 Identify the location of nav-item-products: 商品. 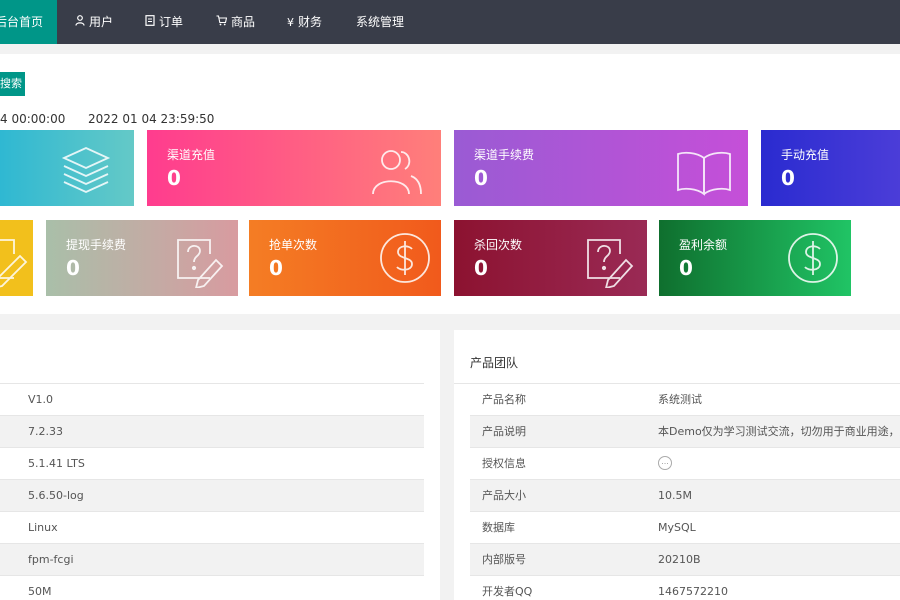
(235, 22).